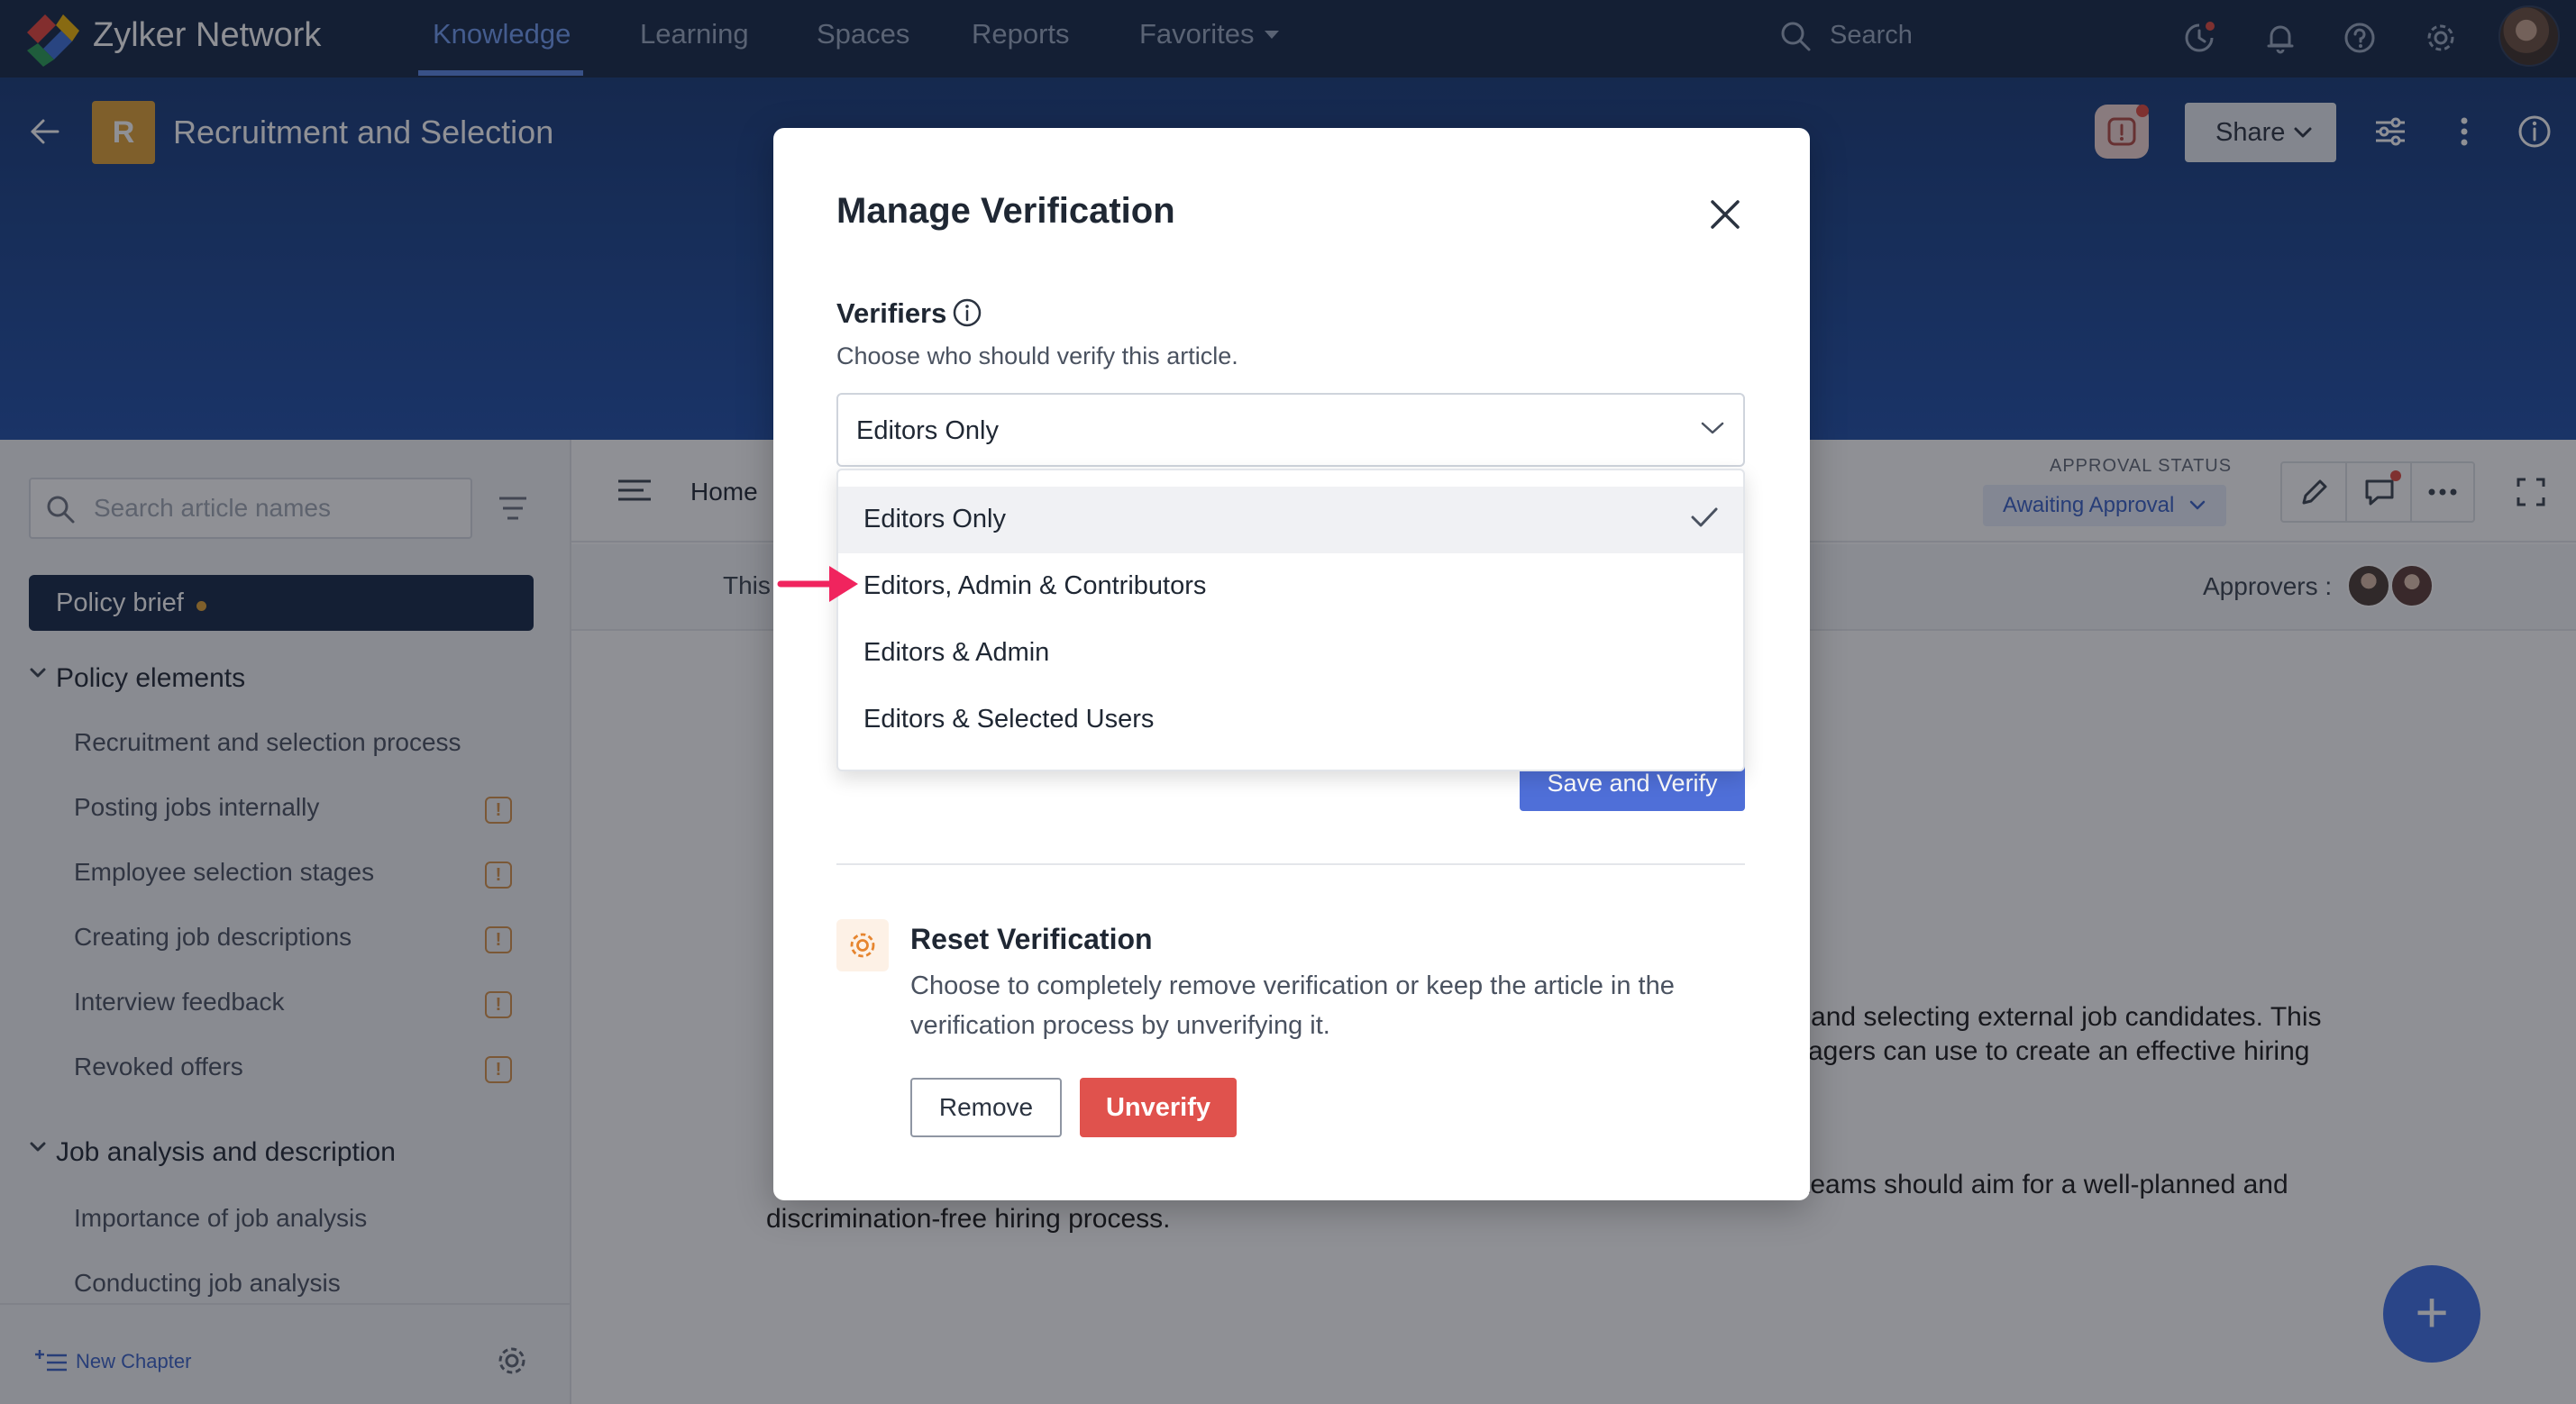 The height and width of the screenshot is (1404, 2576). What do you see at coordinates (1158, 1107) in the screenshot?
I see `unverify-button: Unverify` at bounding box center [1158, 1107].